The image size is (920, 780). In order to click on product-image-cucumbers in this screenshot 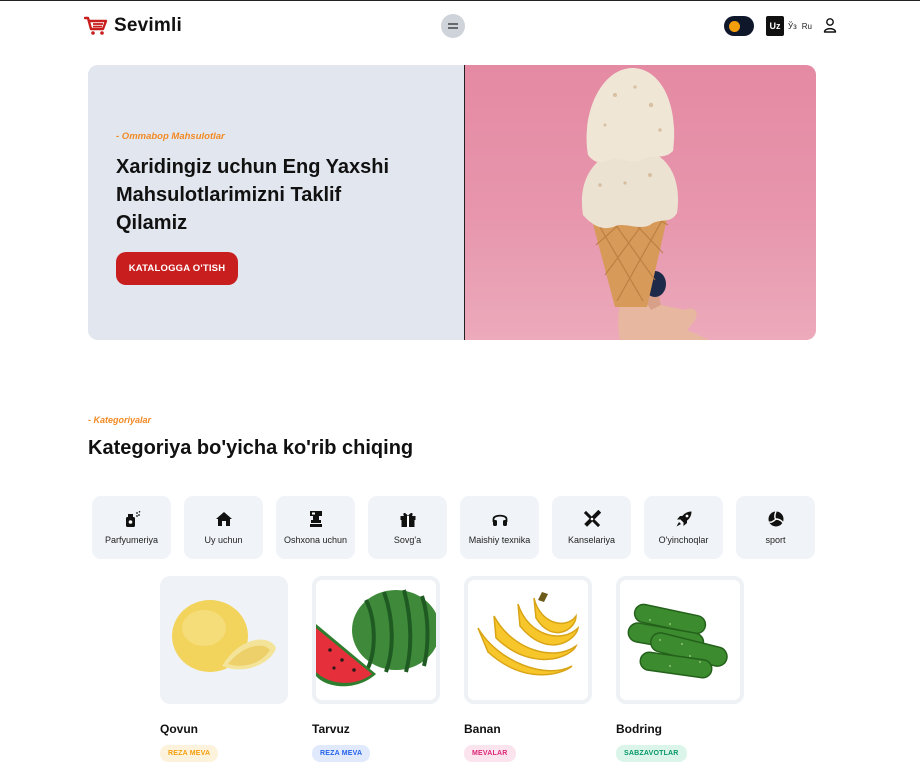, I will do `click(680, 640)`.